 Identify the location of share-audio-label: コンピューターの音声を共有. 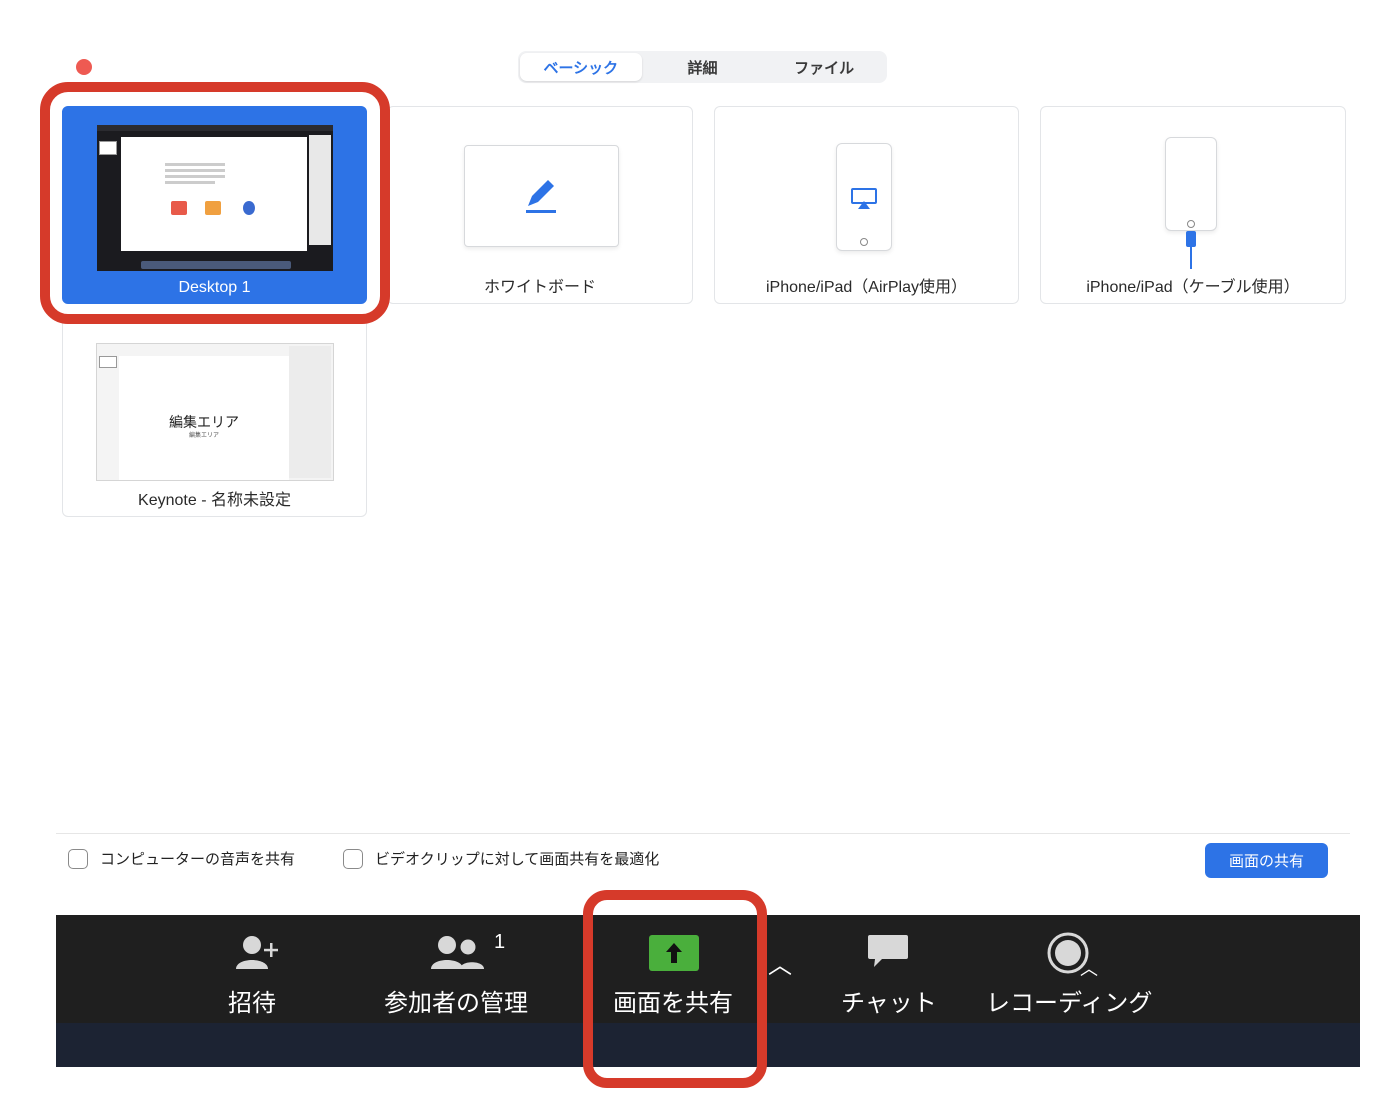
(198, 859).